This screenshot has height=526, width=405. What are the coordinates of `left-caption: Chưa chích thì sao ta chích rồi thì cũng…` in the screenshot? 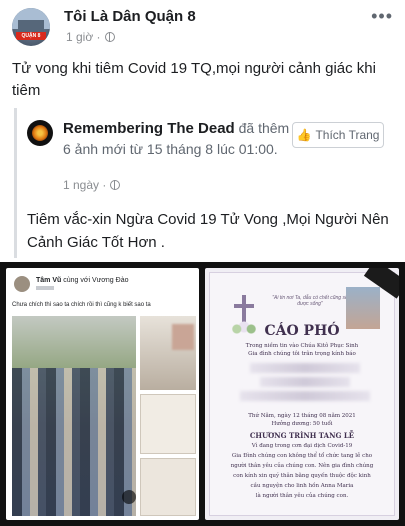 It's located at (81, 305).